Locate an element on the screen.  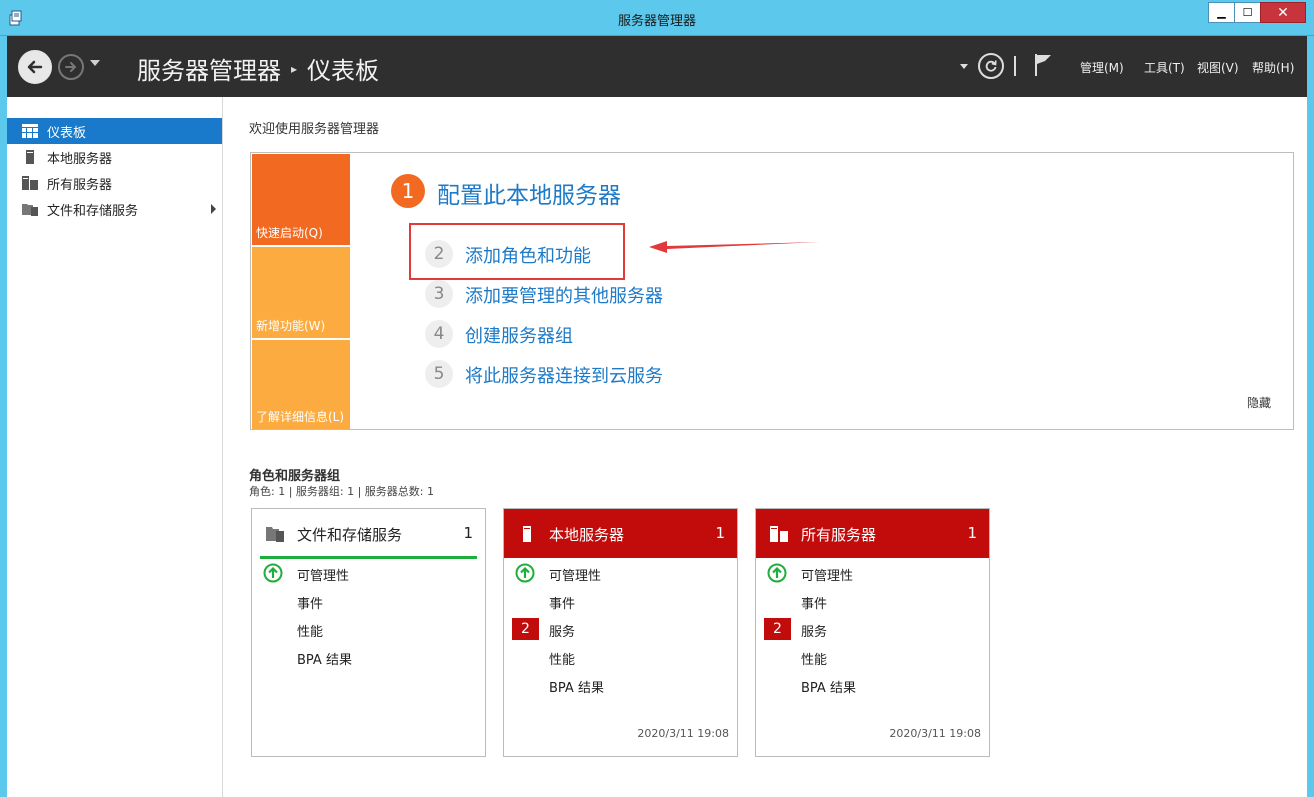
window-controls: ▁ ☐ ✕ is located at coordinates (1257, 12).